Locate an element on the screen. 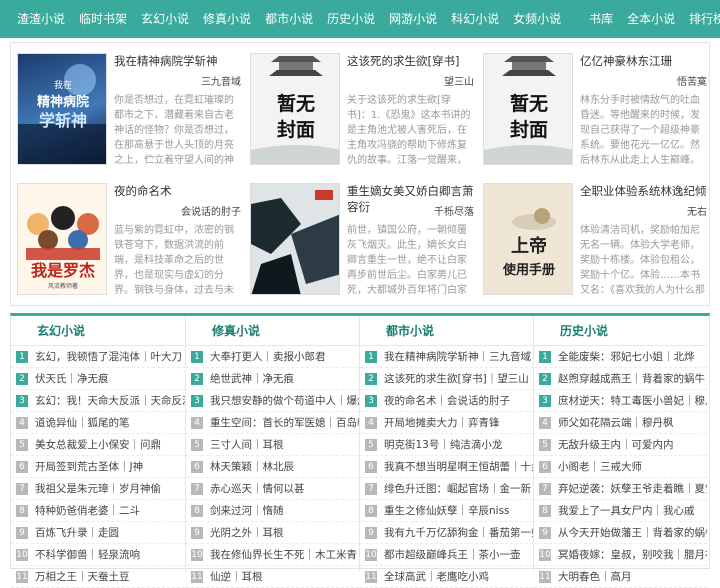 The width and height of the screenshot is (720, 588). list-item-text: 我爱上了一具女尸内｜我心戚 is located at coordinates (626, 510).